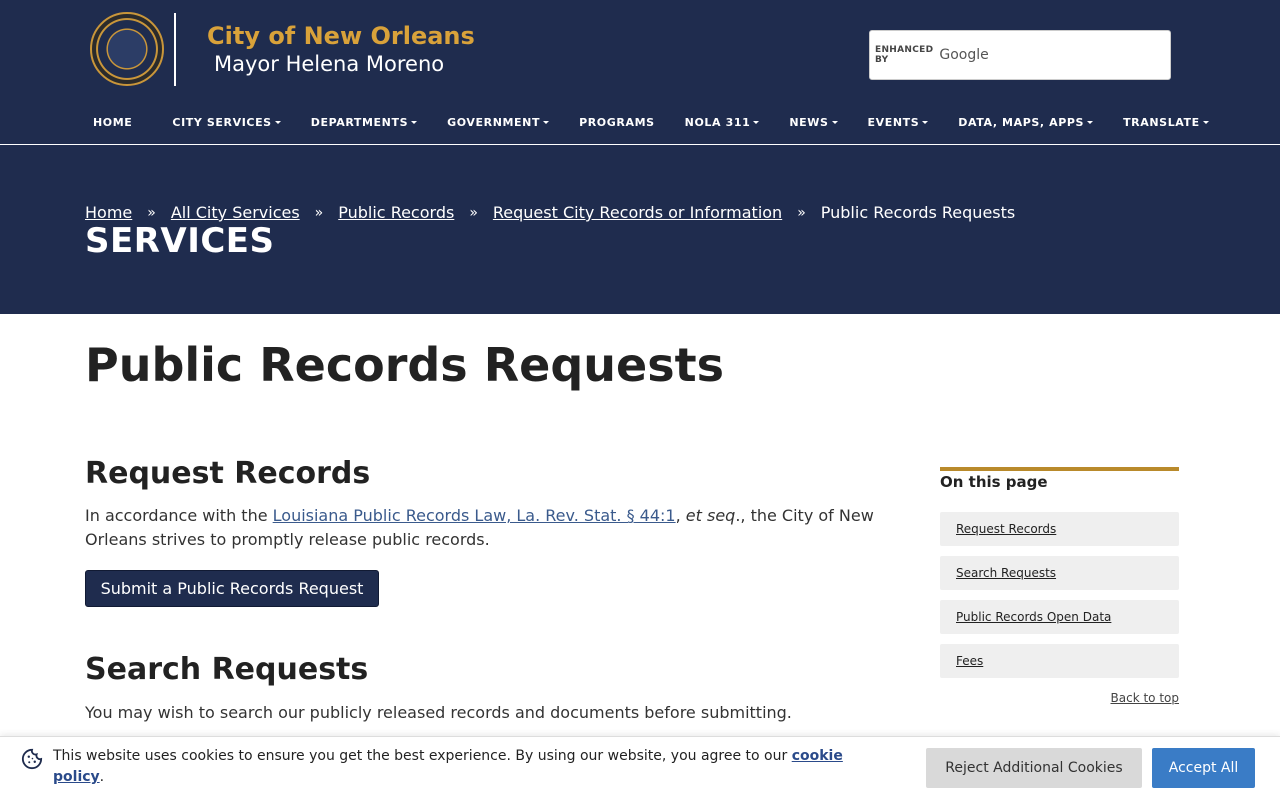 The image size is (1280, 801). Describe the element at coordinates (710, 515) in the screenshot. I see `et-seq-text: et seq` at that location.